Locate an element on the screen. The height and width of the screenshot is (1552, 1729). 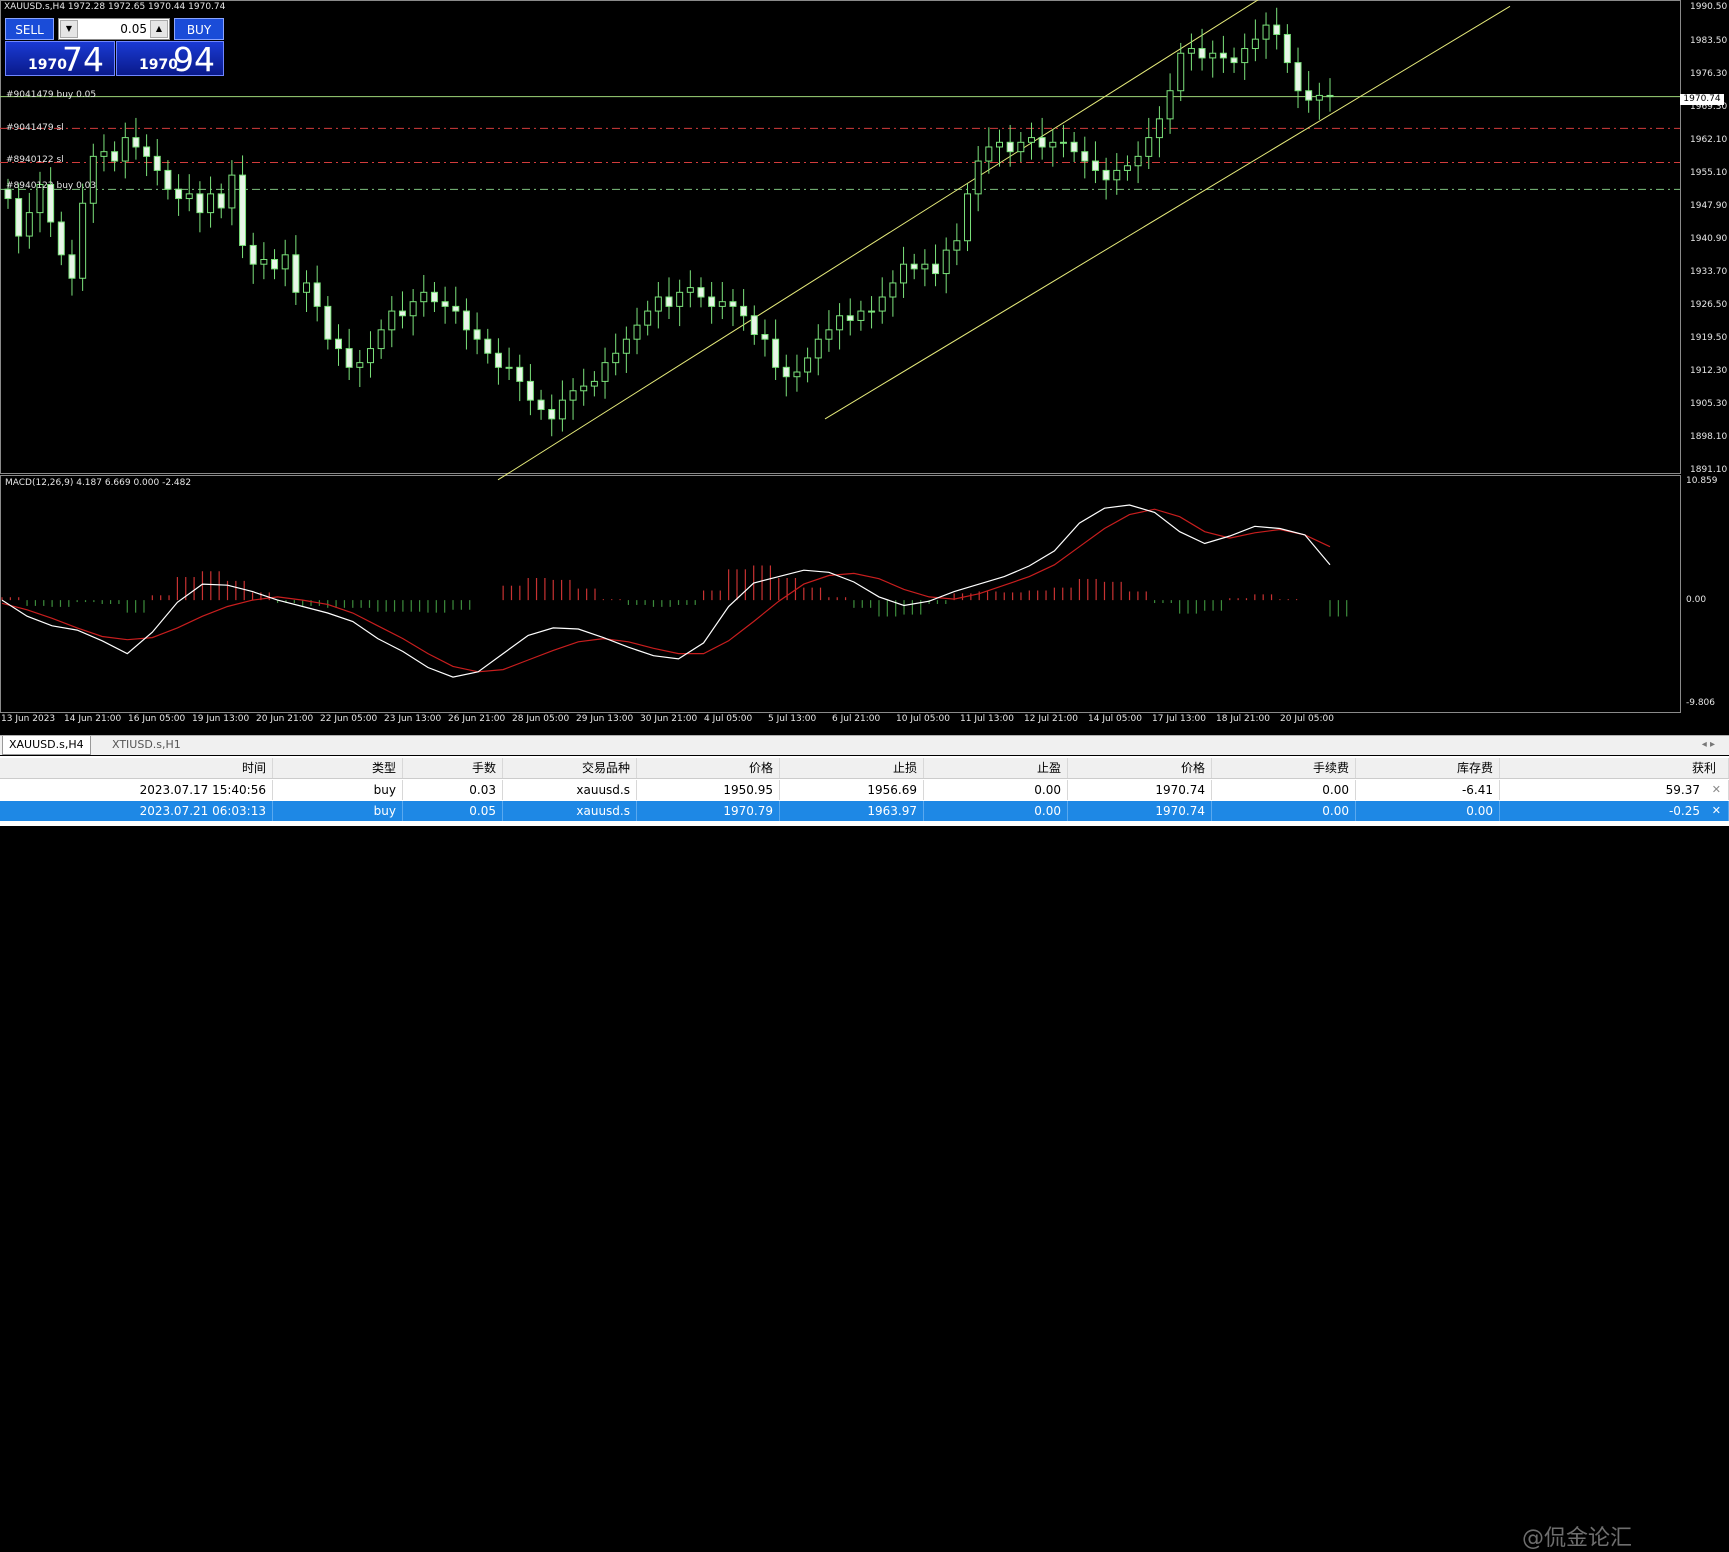
time-axis-label: 18 Jul 21:00 is located at coordinates (1243, 719).